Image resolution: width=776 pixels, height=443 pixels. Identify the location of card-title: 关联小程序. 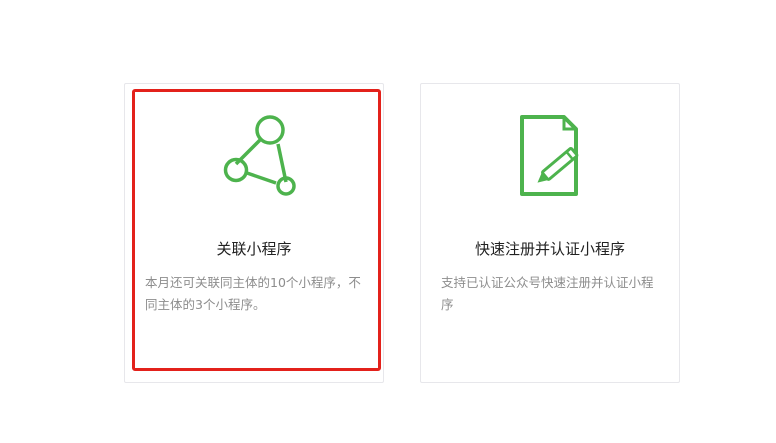
(254, 249).